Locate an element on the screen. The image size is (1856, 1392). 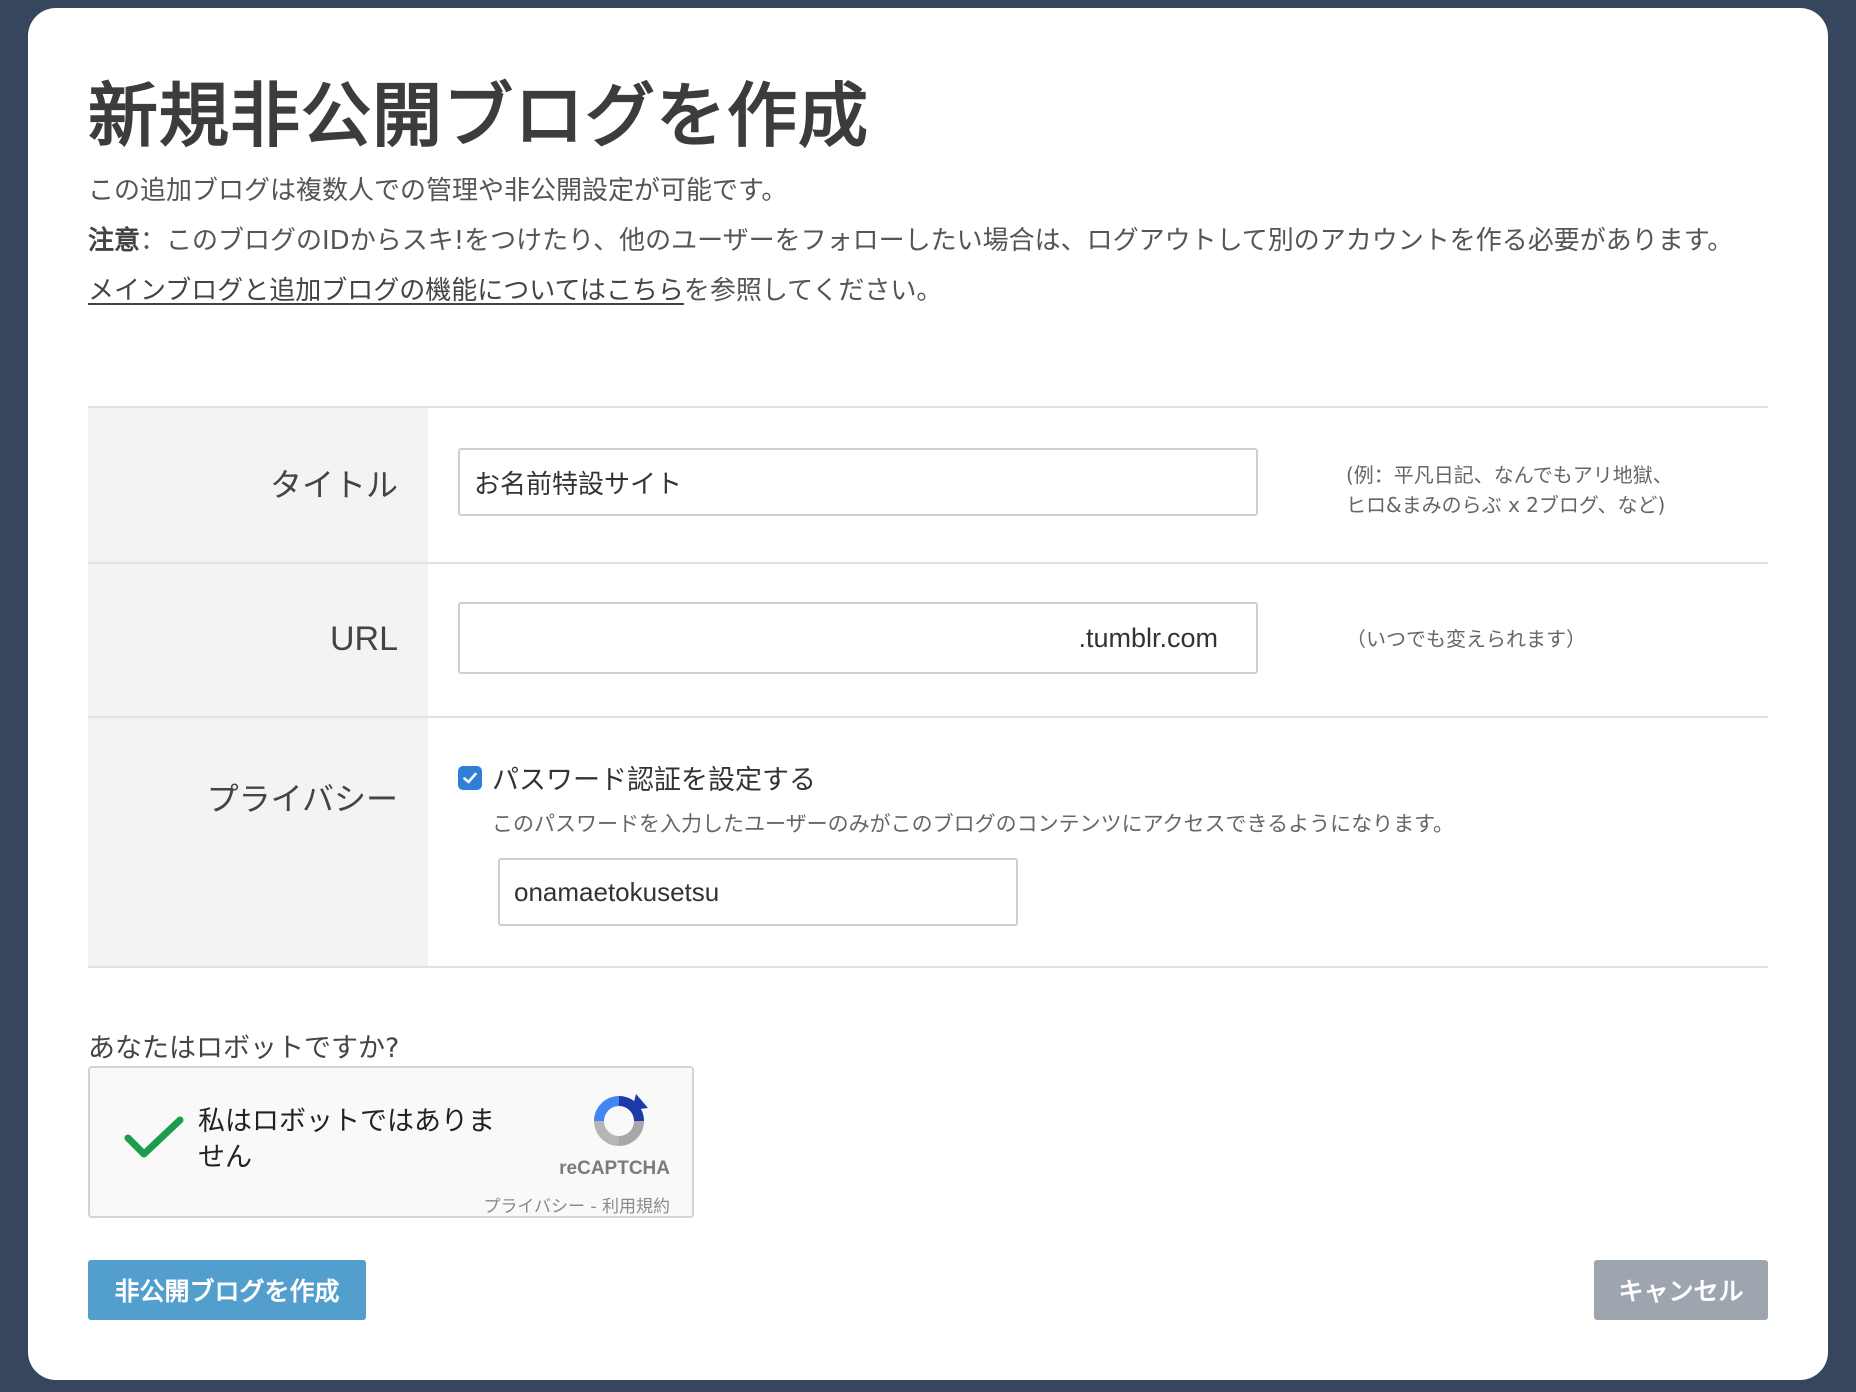
help-link: メインブログと追加ブログの機能についてはこちら is located at coordinates (386, 291).